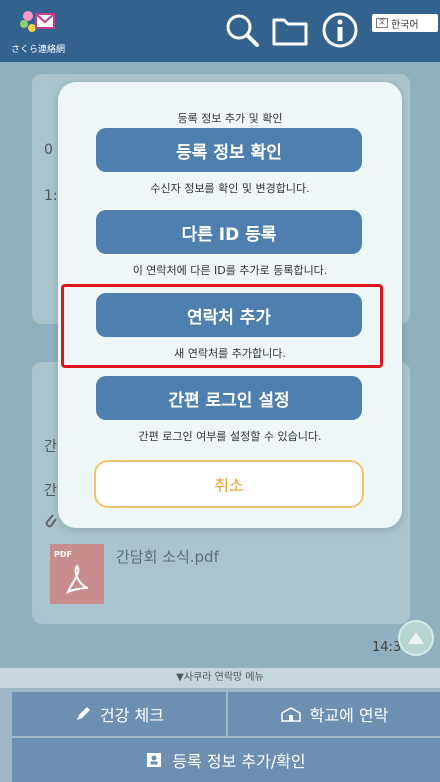  I want to click on health-check-button: 건강 체크, so click(119, 714).